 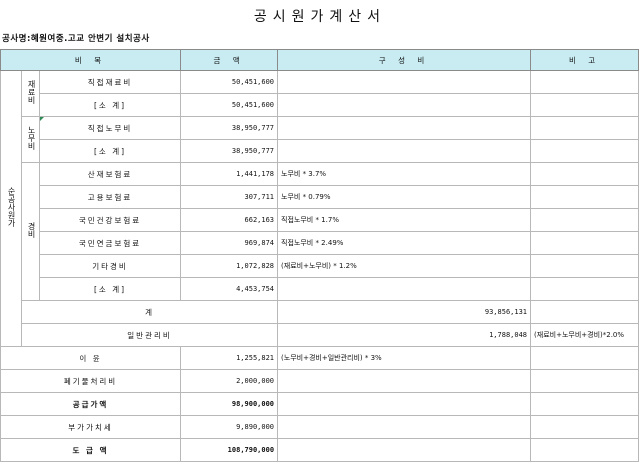 I want to click on summary-note: (재료비+노무비+경비)*2.0%, so click(x=585, y=335).